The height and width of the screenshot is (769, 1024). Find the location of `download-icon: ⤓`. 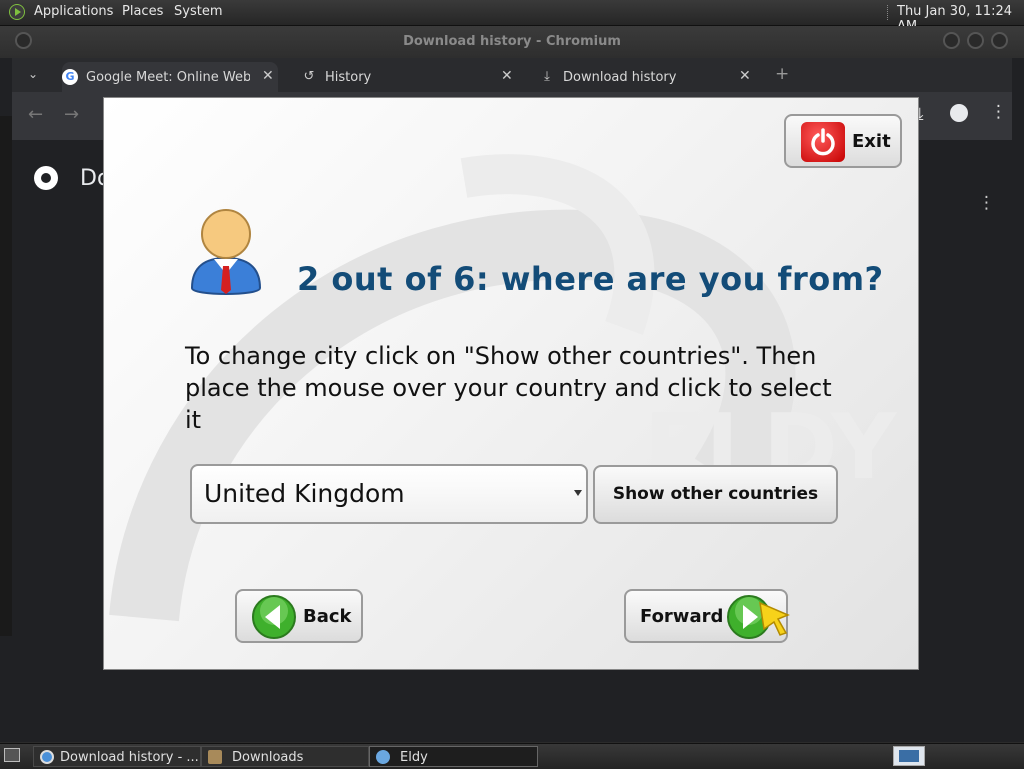

download-icon: ⤓ is located at coordinates (547, 76).